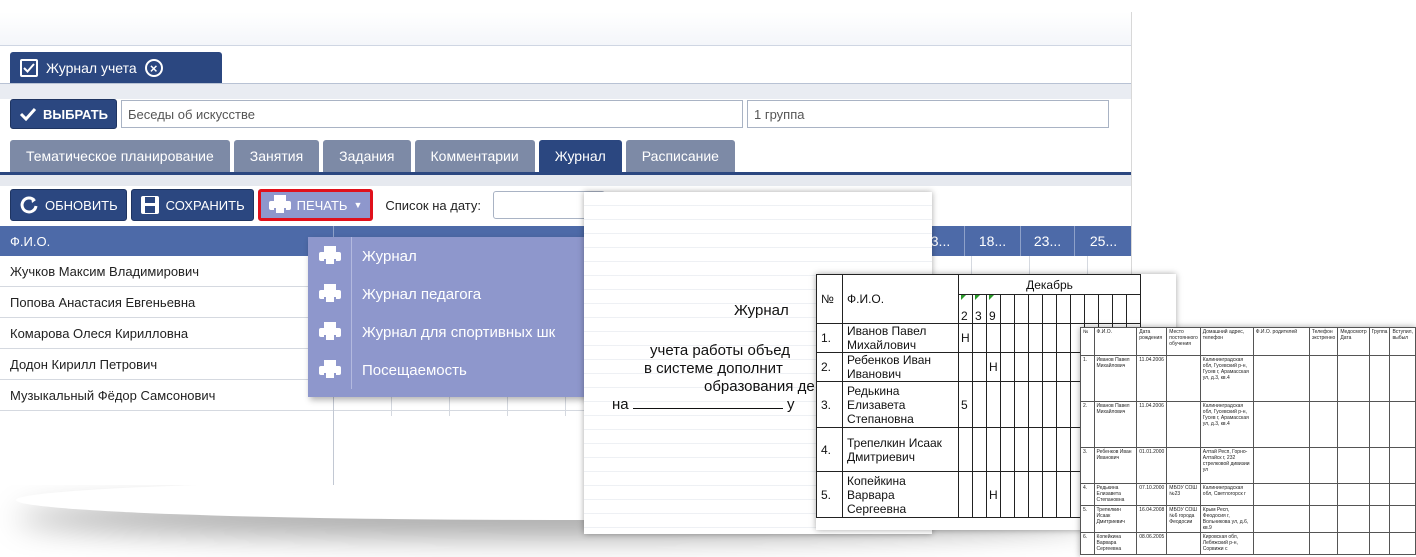 The height and width of the screenshot is (557, 1416). Describe the element at coordinates (900, 449) in the screenshot. I see `journal-row-name: Трепелкин Исаак Дмитриевич` at that location.